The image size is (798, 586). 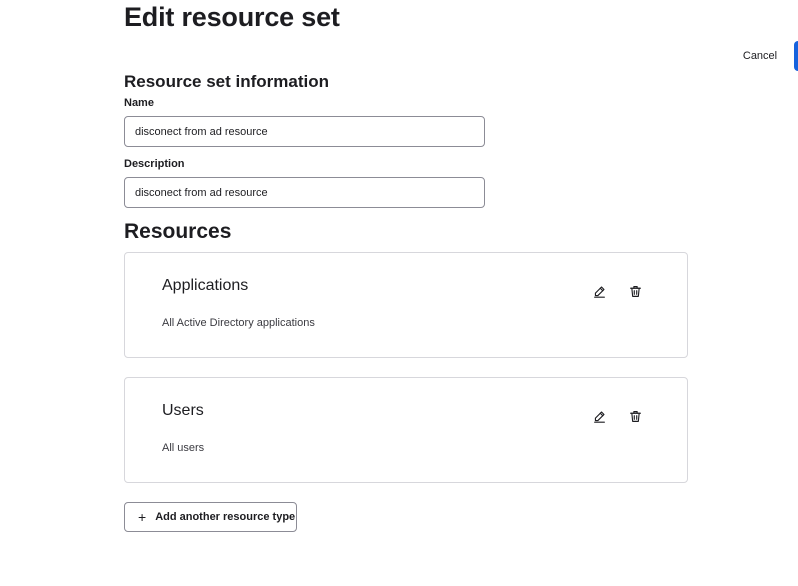 I want to click on delete-users-button, so click(x=635, y=416).